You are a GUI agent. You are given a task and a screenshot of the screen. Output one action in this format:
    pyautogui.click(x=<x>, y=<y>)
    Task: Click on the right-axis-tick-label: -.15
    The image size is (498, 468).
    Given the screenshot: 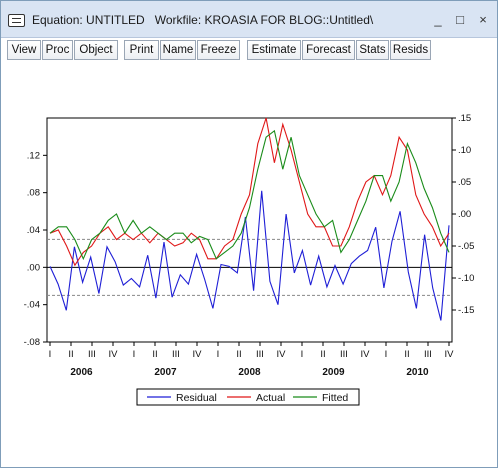 What is the action you would take?
    pyautogui.click(x=466, y=310)
    